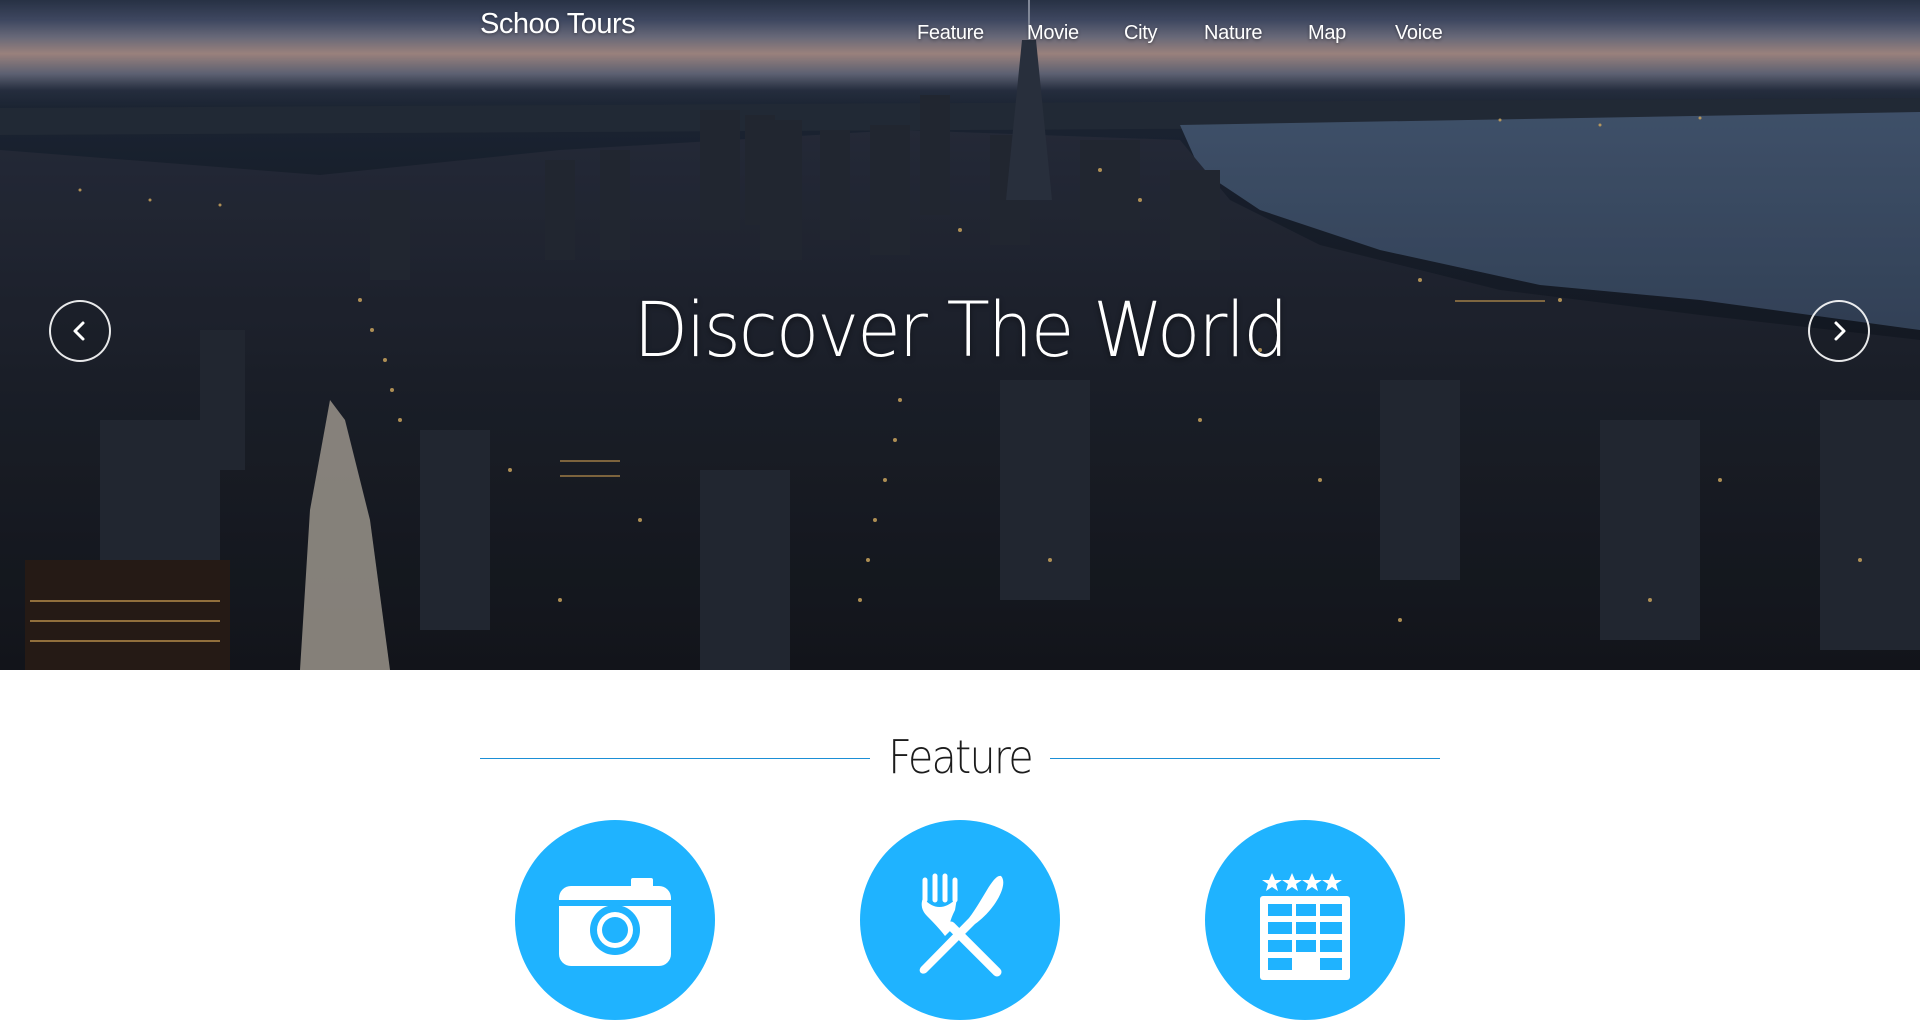 The width and height of the screenshot is (1920, 1020). What do you see at coordinates (1233, 33) in the screenshot?
I see `nav-item-nature: Nature` at bounding box center [1233, 33].